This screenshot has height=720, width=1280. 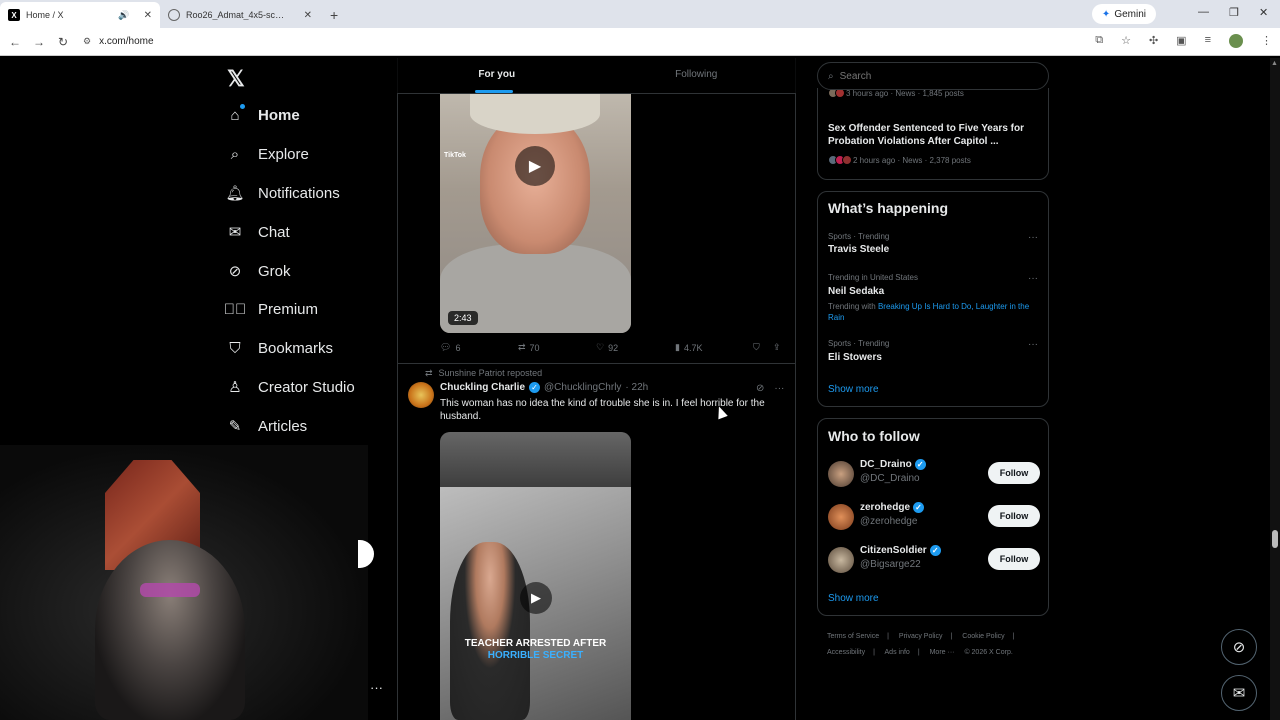 I want to click on browser-tab-home: X Home / X 🔊 ✕, so click(x=80, y=15).